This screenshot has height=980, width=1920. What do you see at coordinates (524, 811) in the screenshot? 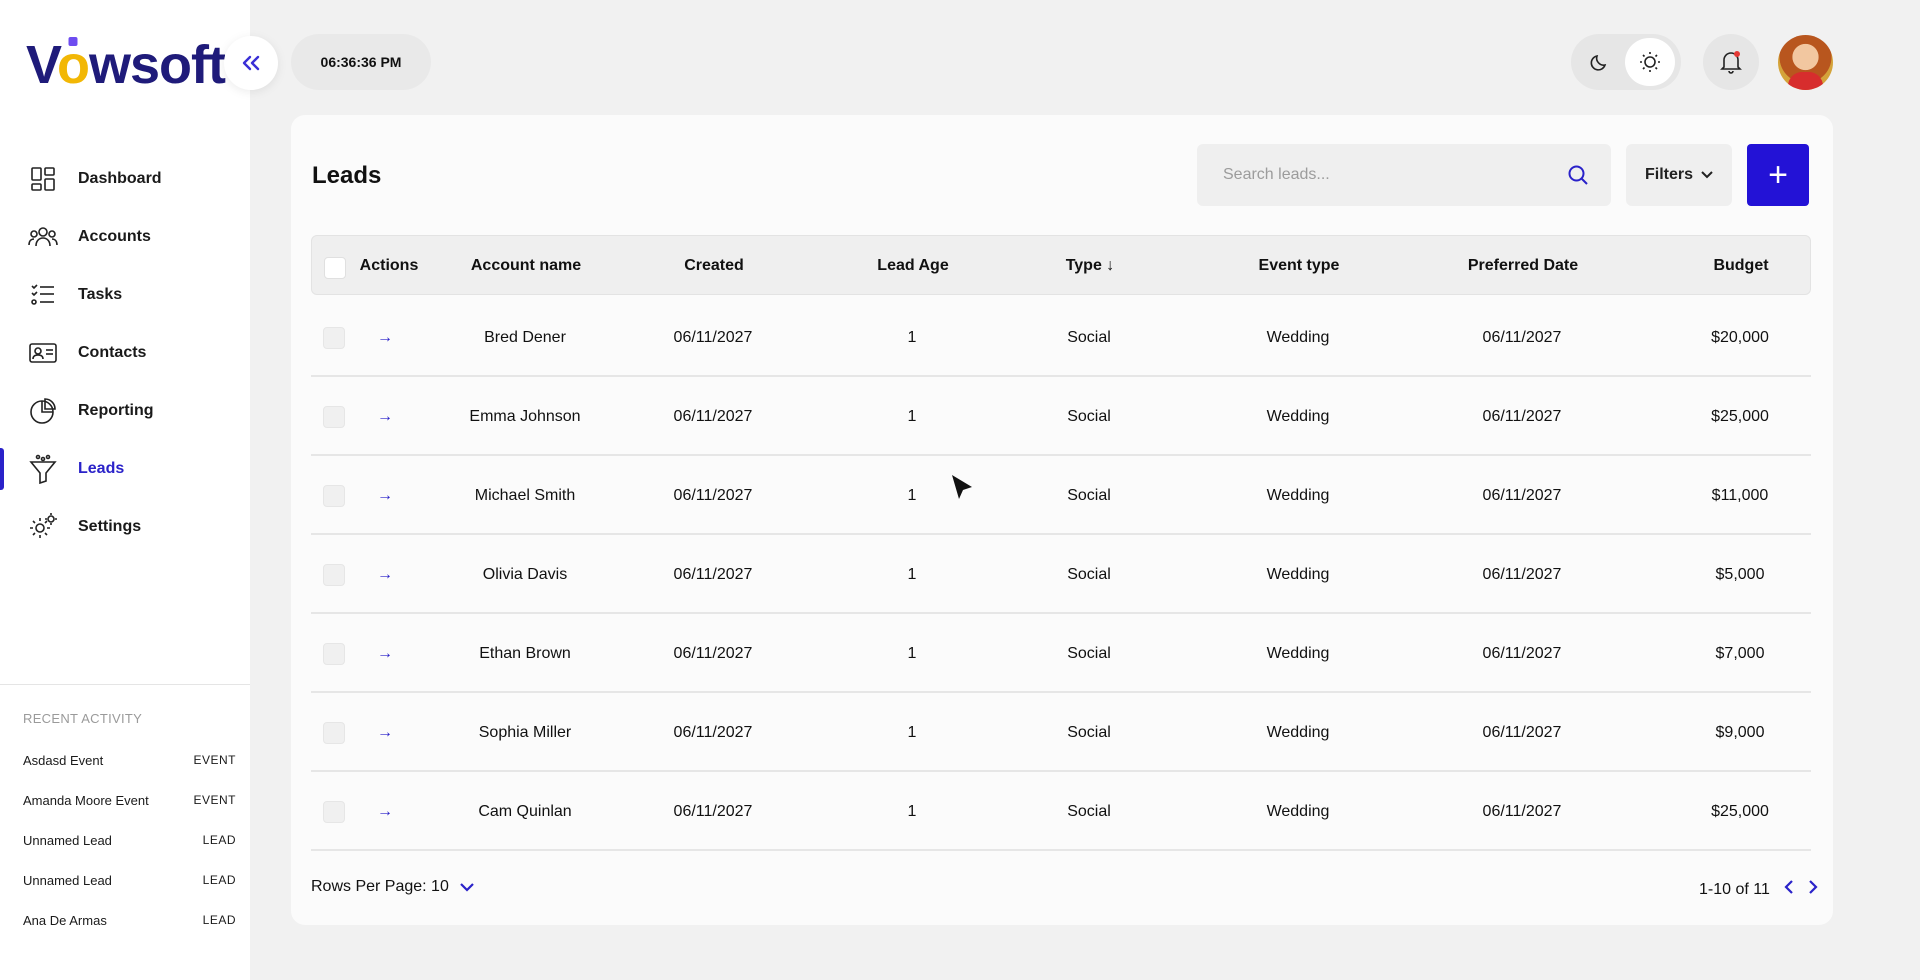
I see `cell-account-name: Cam Quinlan` at bounding box center [524, 811].